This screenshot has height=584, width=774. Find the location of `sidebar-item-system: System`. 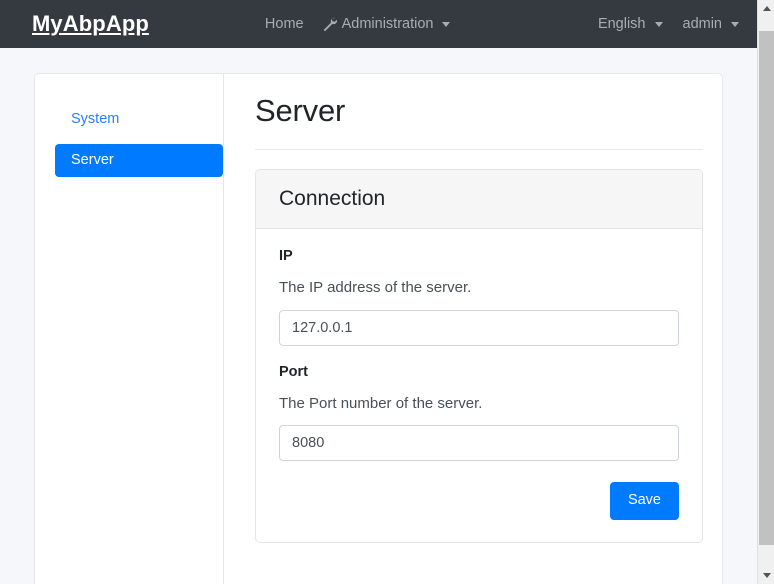

sidebar-item-system: System is located at coordinates (139, 120).